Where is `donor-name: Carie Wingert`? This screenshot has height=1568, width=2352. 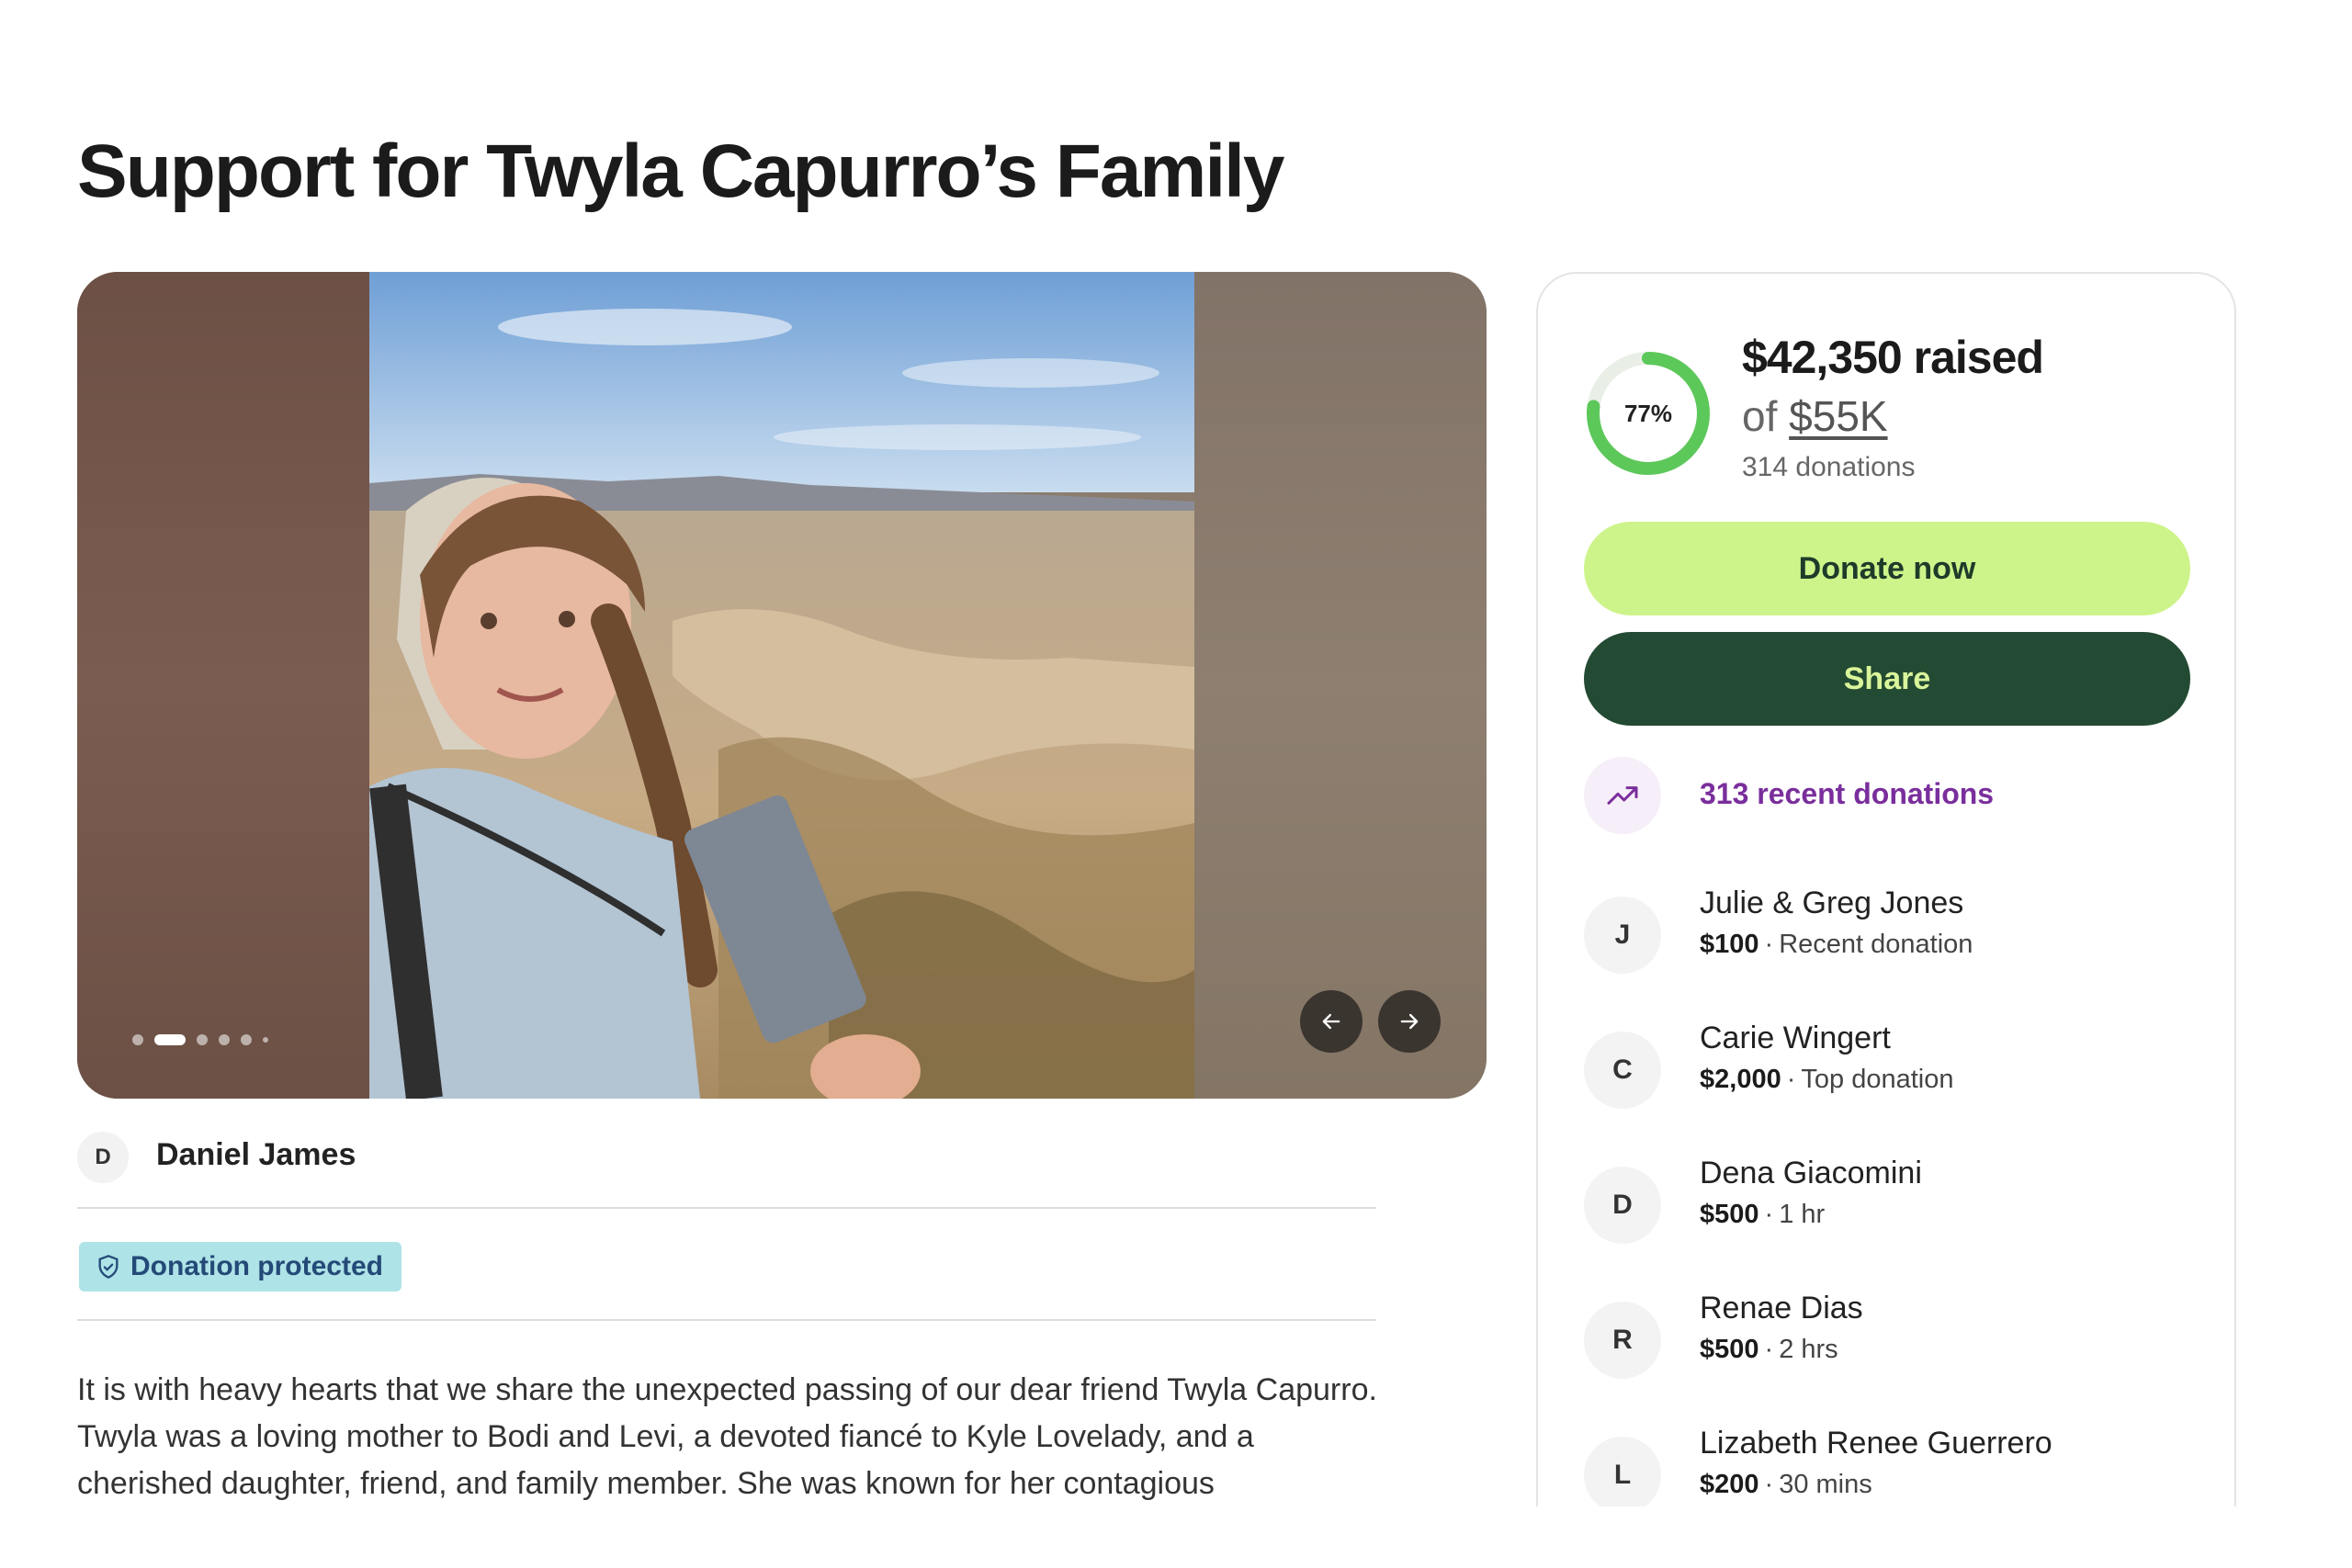 donor-name: Carie Wingert is located at coordinates (1795, 1038).